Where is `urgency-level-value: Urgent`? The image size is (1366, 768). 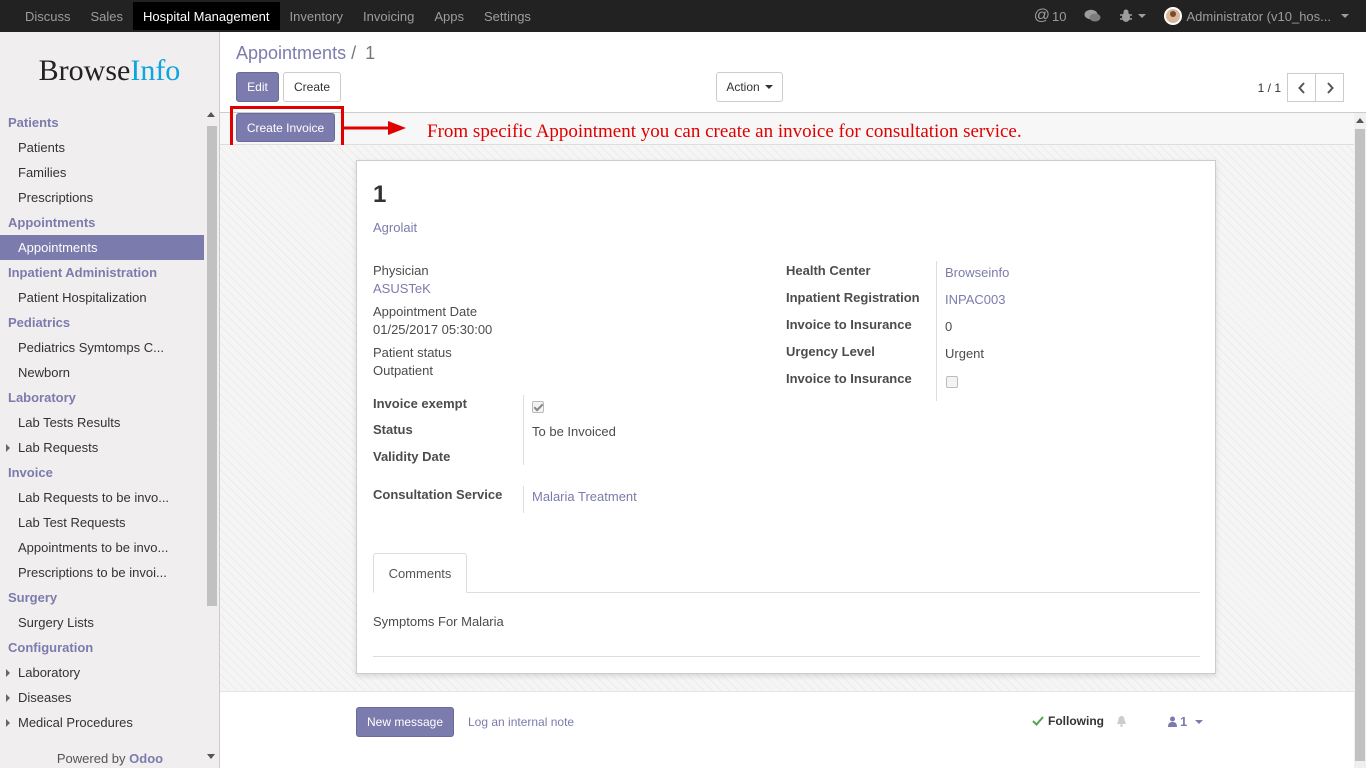
urgency-level-value: Urgent is located at coordinates (965, 353).